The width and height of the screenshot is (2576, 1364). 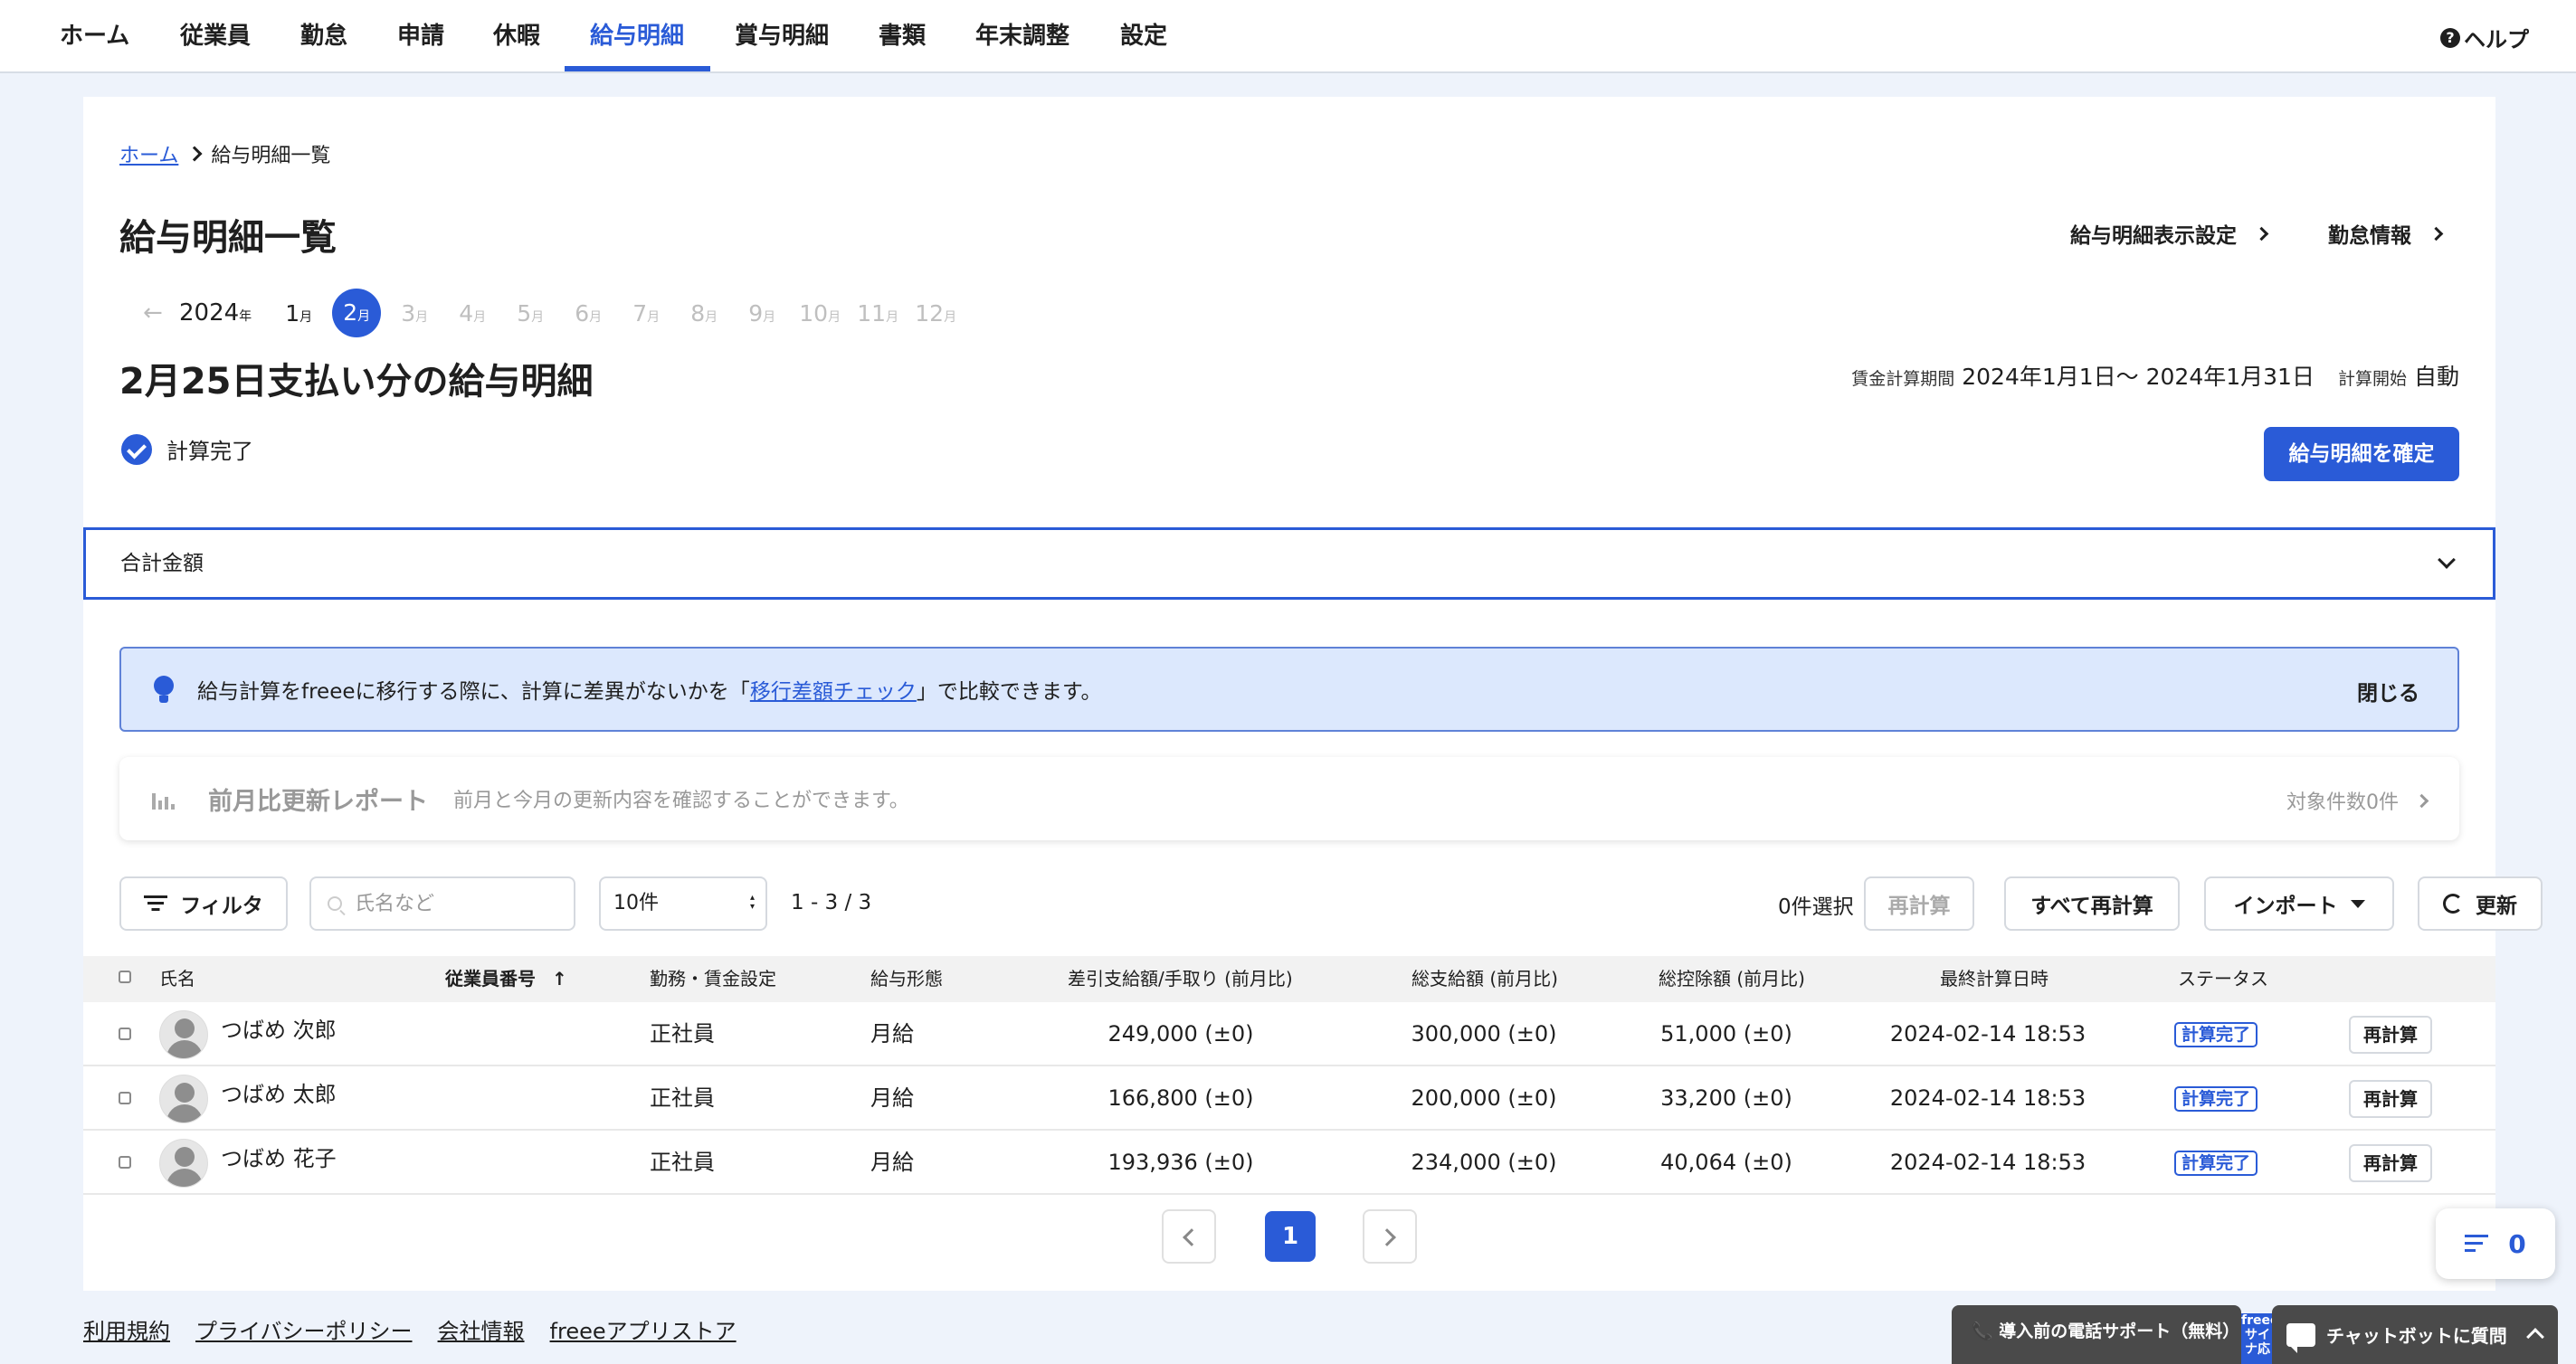 I want to click on nav-payslips: 給与明細, so click(x=637, y=36).